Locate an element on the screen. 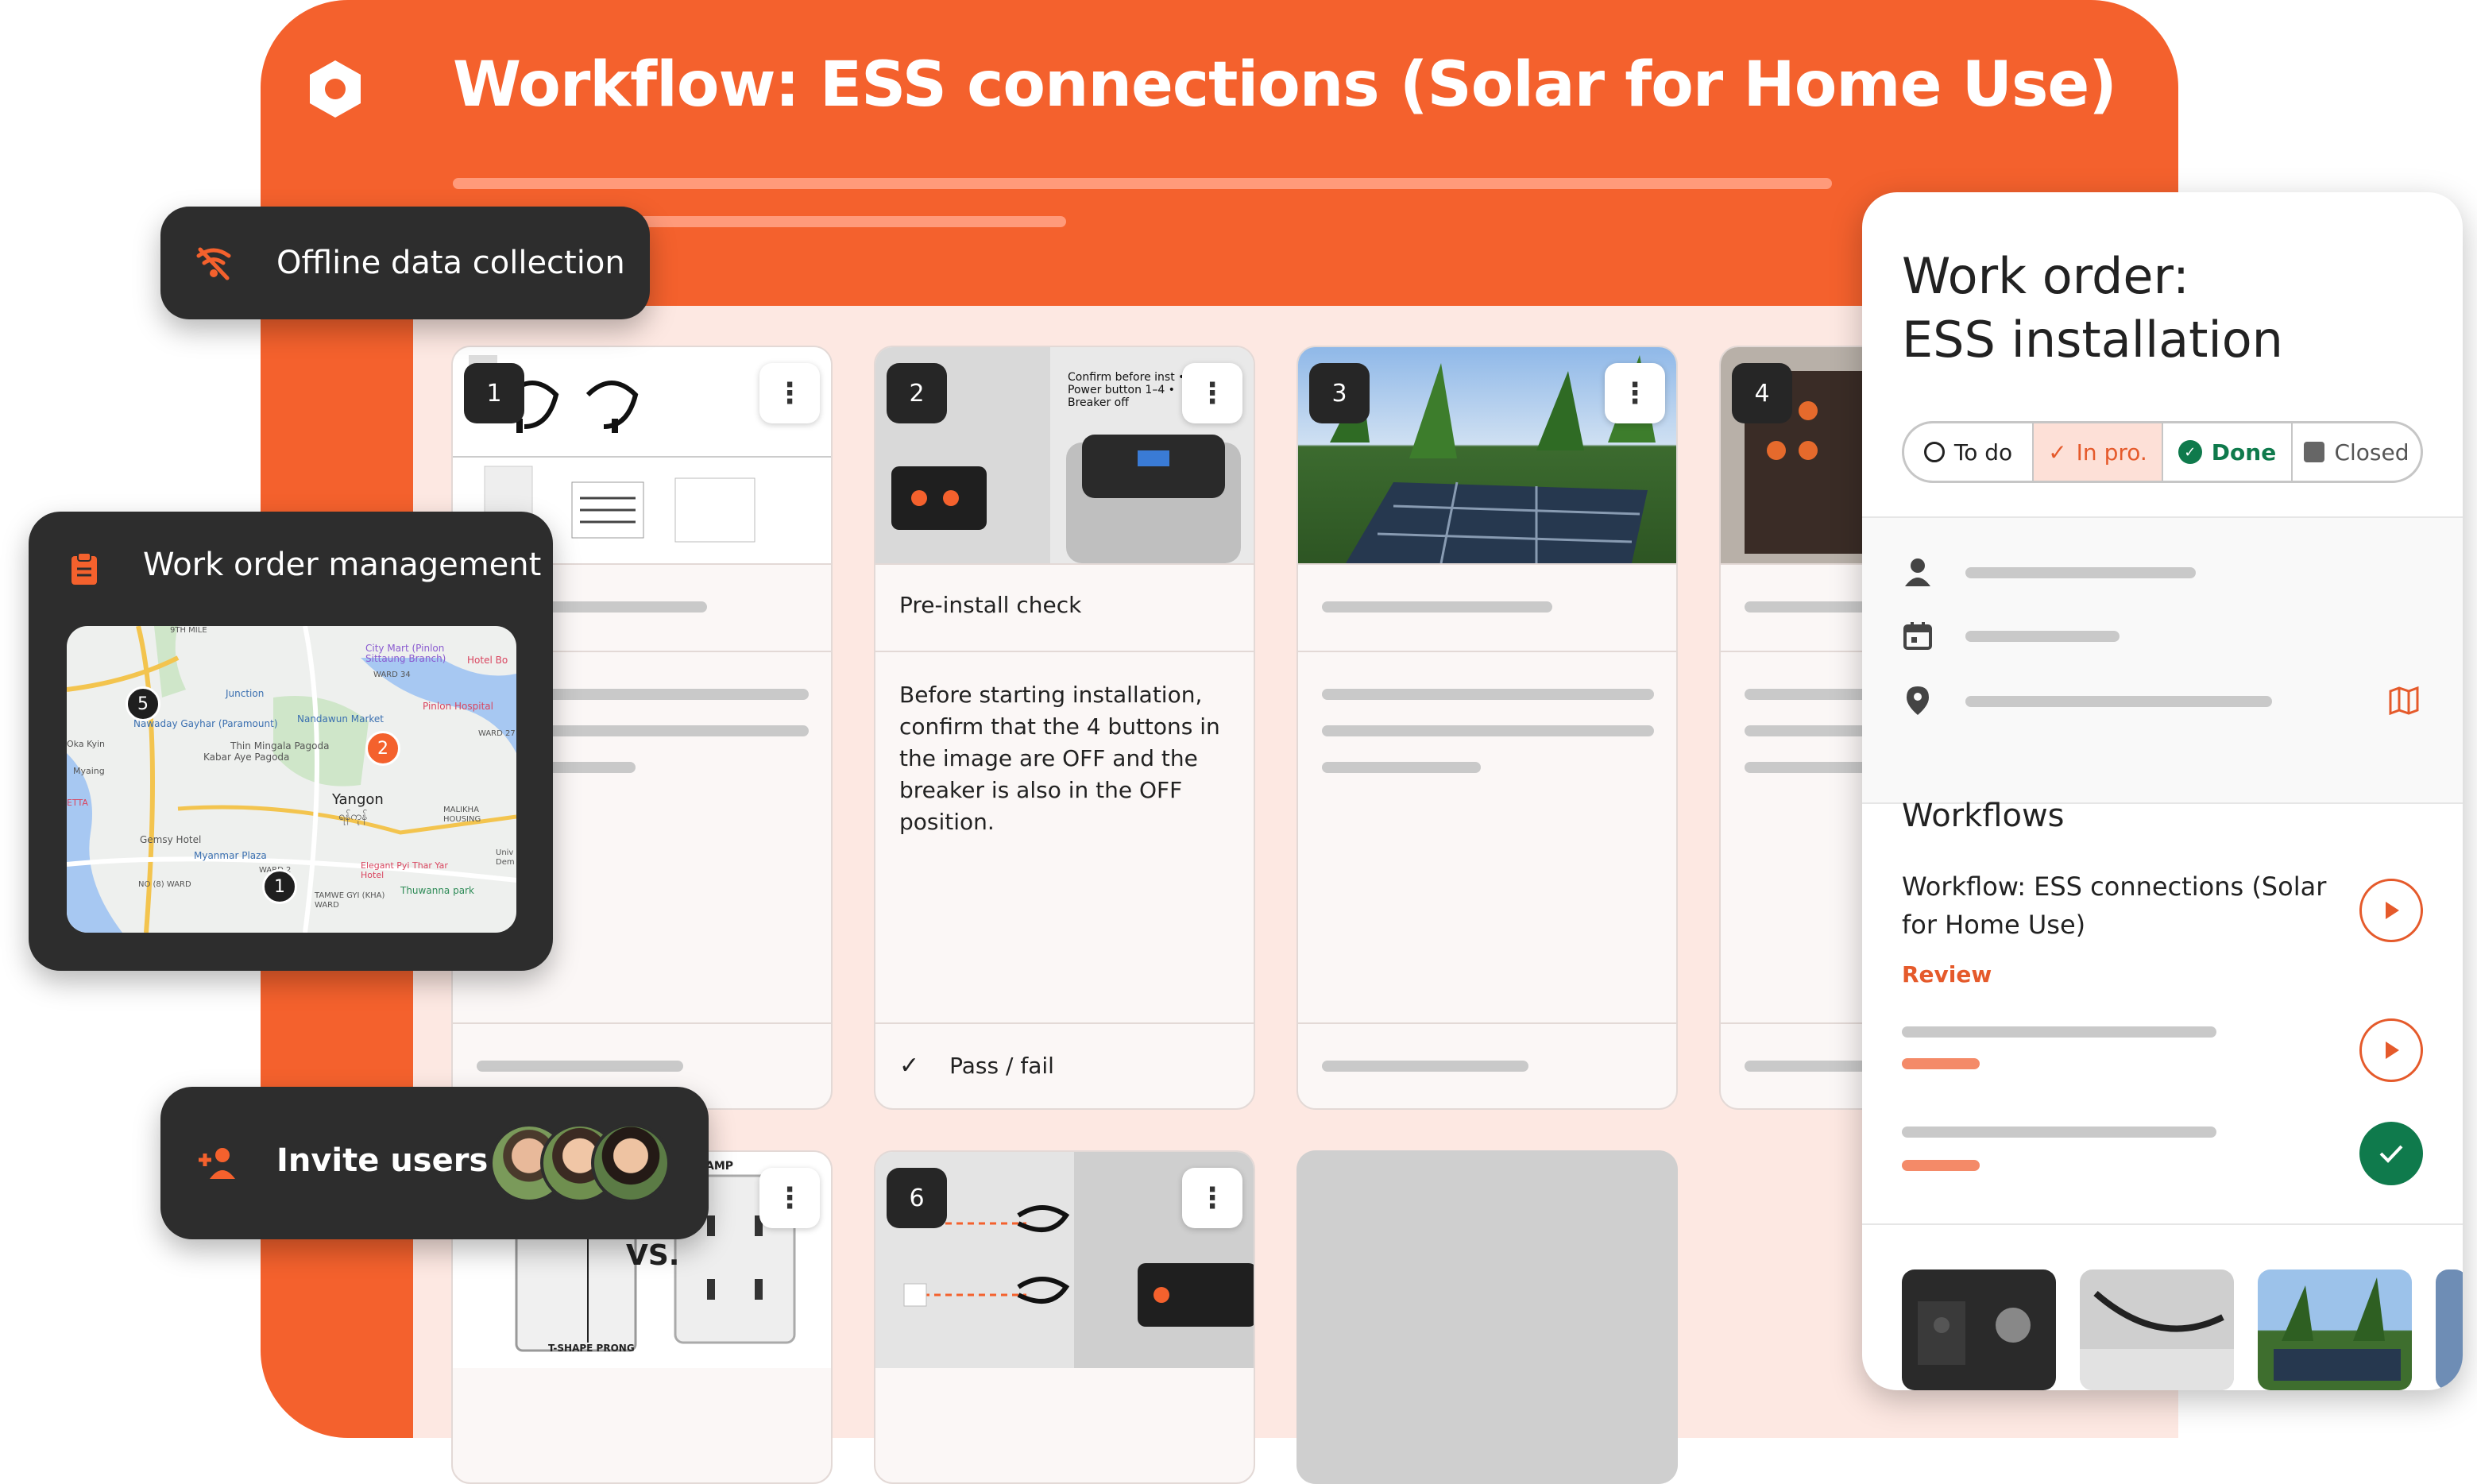 The width and height of the screenshot is (2477, 1484). step-footer: ✓ Pass / fail is located at coordinates (976, 1066).